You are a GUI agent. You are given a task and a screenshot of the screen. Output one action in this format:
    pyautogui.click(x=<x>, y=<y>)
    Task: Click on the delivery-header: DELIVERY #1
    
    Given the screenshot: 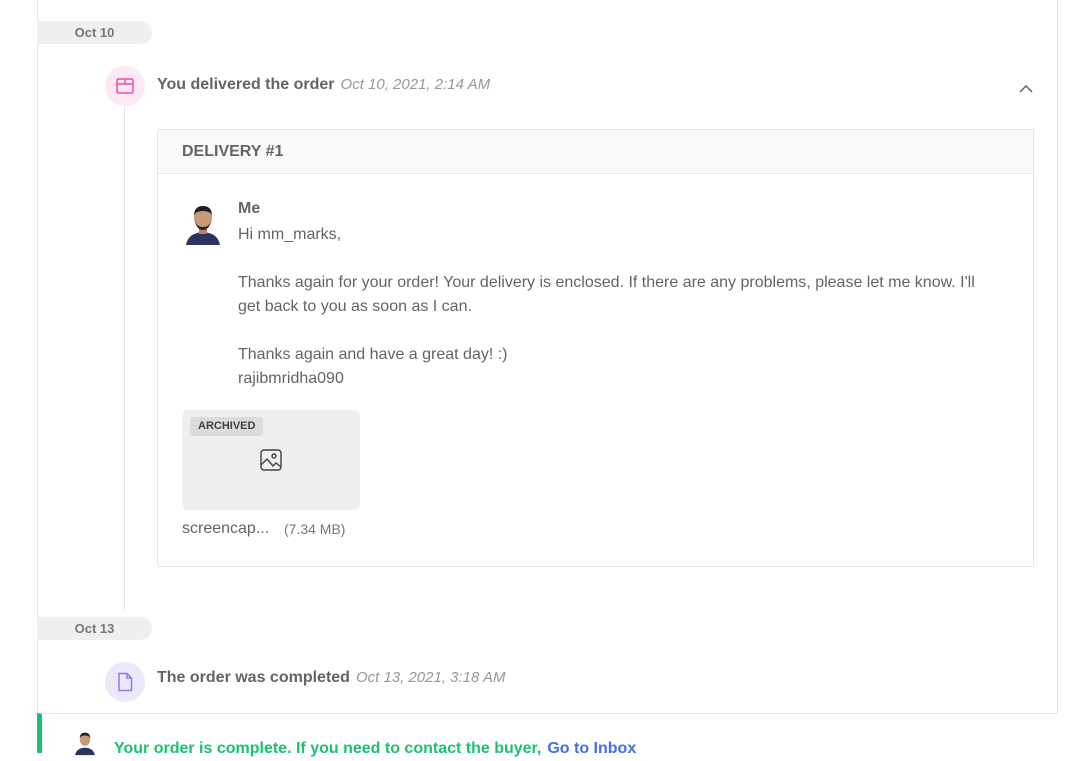 What is the action you would take?
    pyautogui.click(x=595, y=152)
    